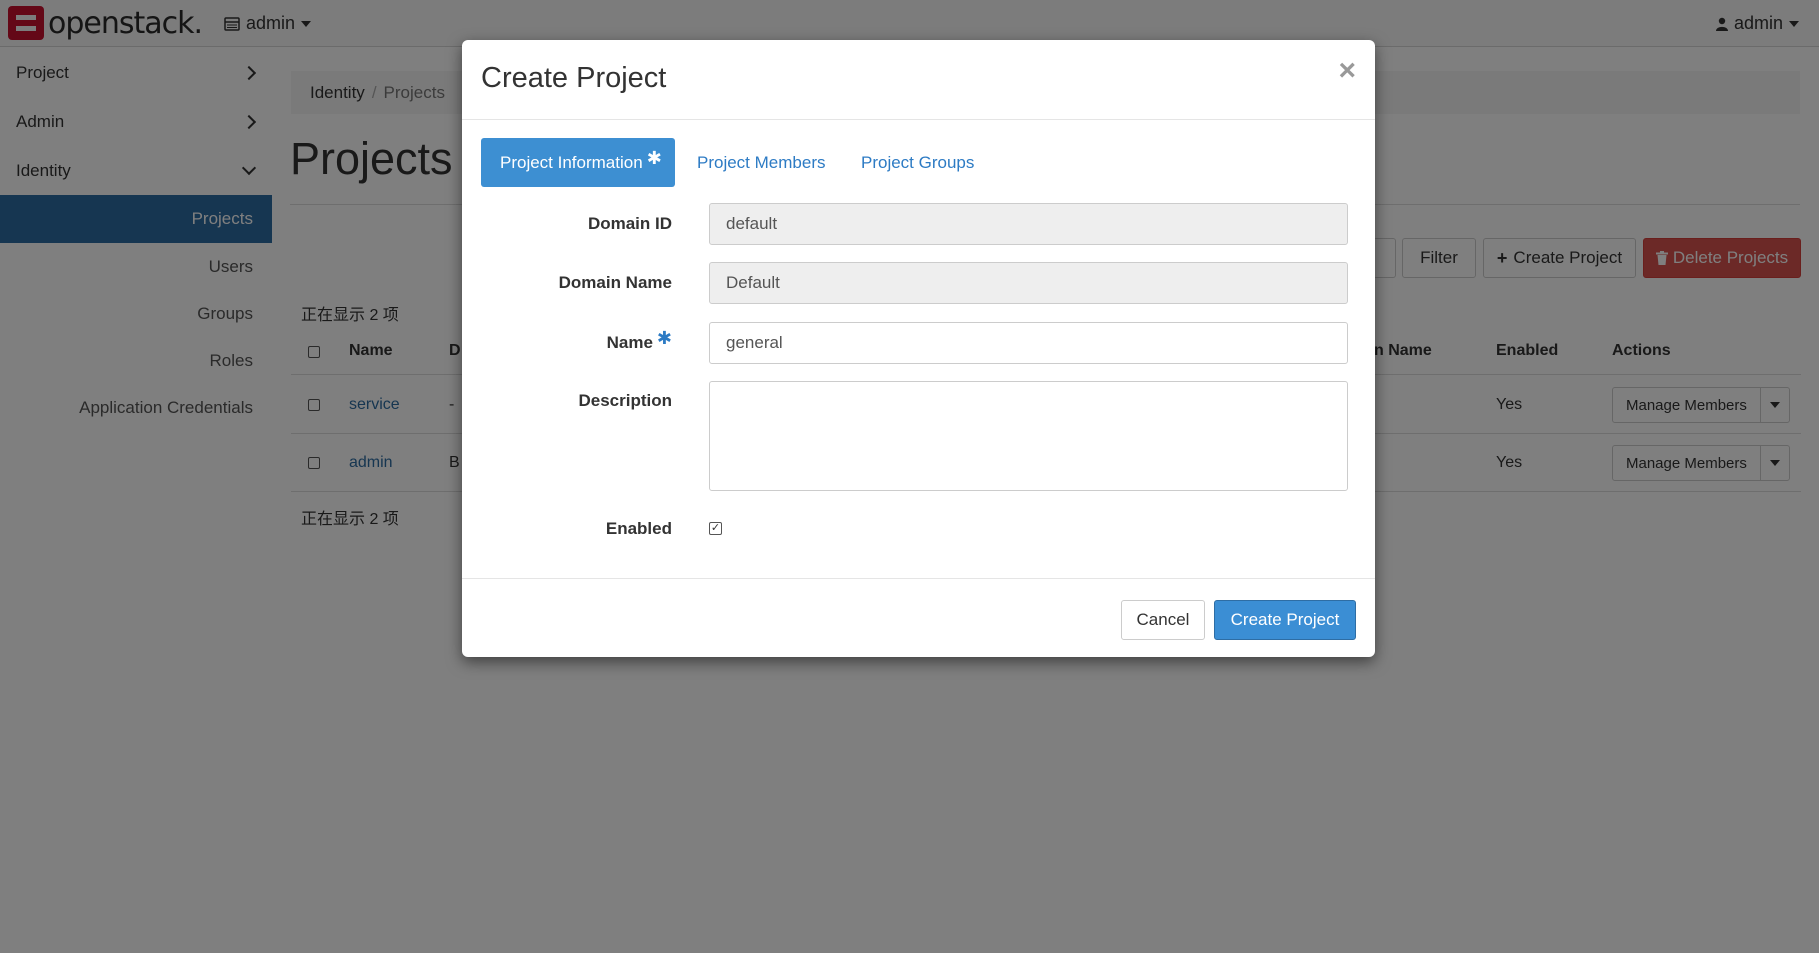  I want to click on tab-project-groups: Project Groups, so click(917, 162).